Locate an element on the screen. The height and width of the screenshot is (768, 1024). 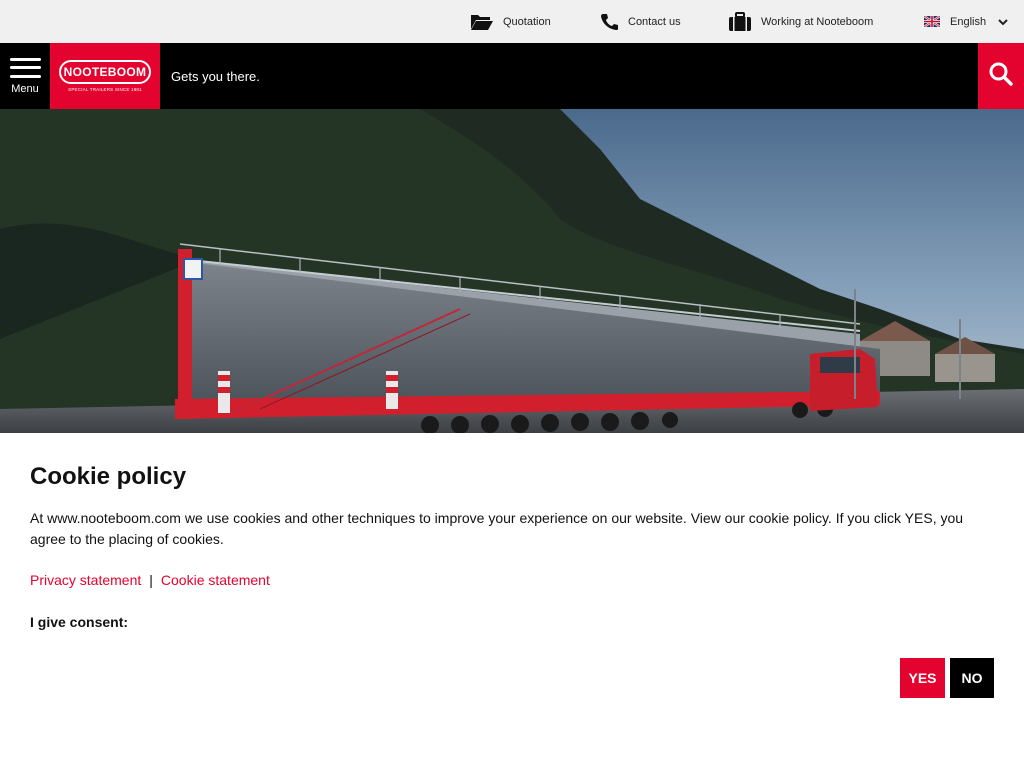
contact-link: Contact us is located at coordinates (640, 21).